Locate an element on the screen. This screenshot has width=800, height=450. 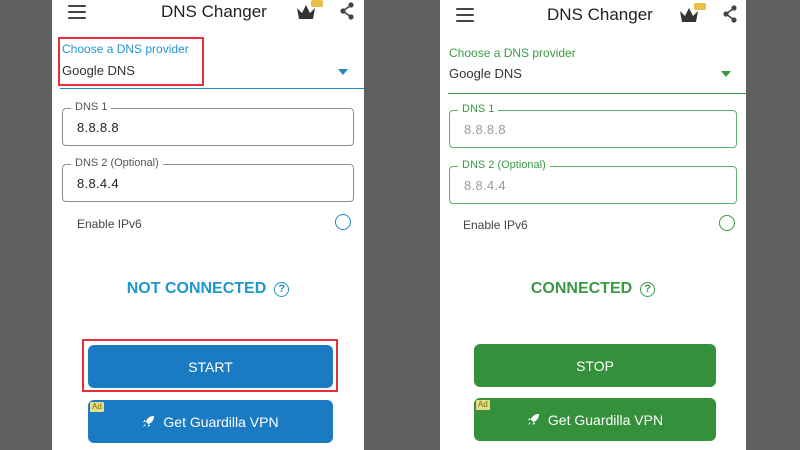
status-text: NOT CONNECTED is located at coordinates (196, 288).